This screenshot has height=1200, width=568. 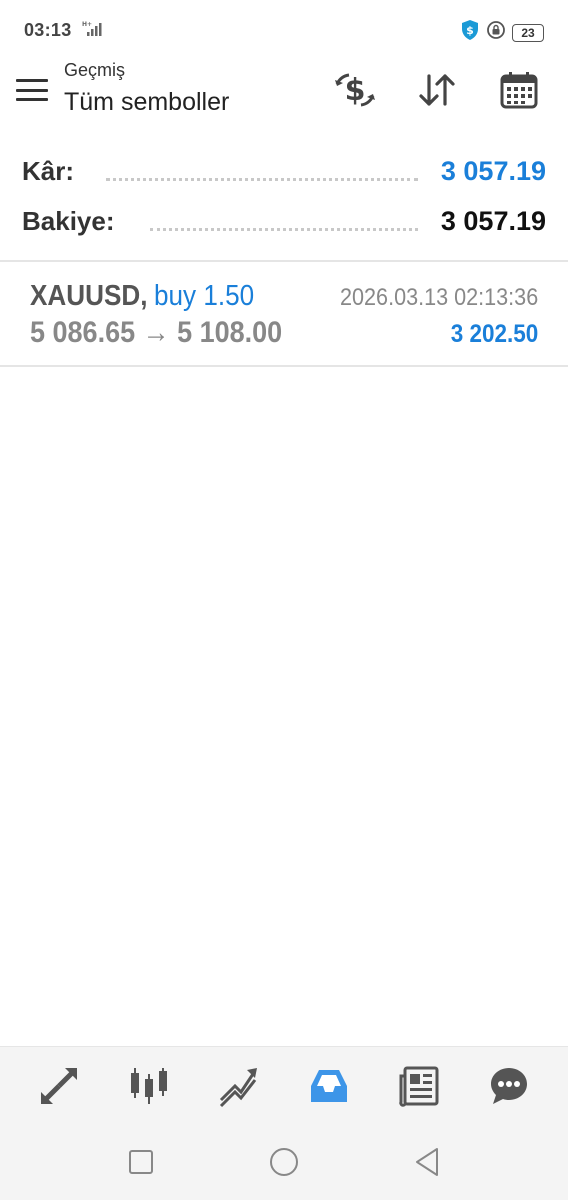 What do you see at coordinates (156, 332) in the screenshot?
I see `deal-prices: 5 086.65 → 5 108.00` at bounding box center [156, 332].